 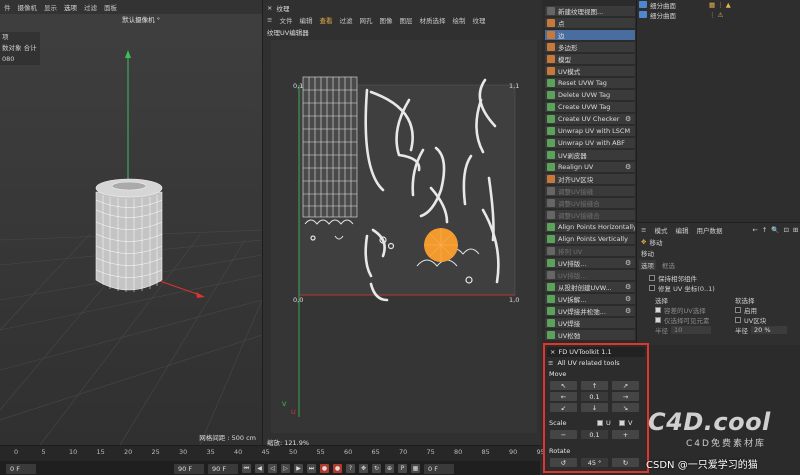 I want to click on scale-v-toggle: V, so click(x=625, y=423).